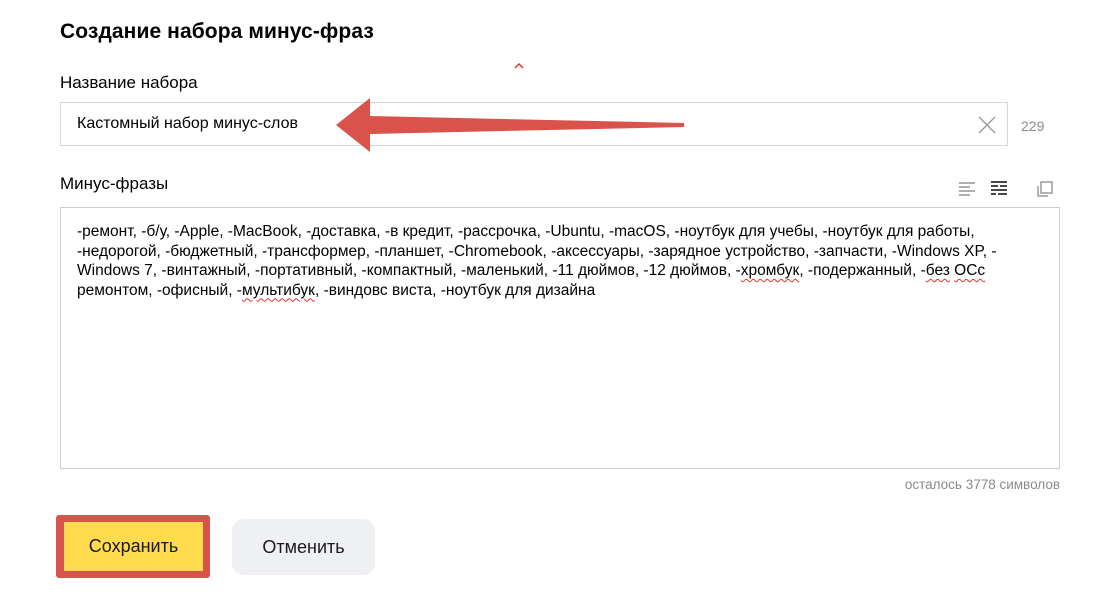  Describe the element at coordinates (862, 270) in the screenshot. I see `phrase-segment: , -подержанный, -` at that location.